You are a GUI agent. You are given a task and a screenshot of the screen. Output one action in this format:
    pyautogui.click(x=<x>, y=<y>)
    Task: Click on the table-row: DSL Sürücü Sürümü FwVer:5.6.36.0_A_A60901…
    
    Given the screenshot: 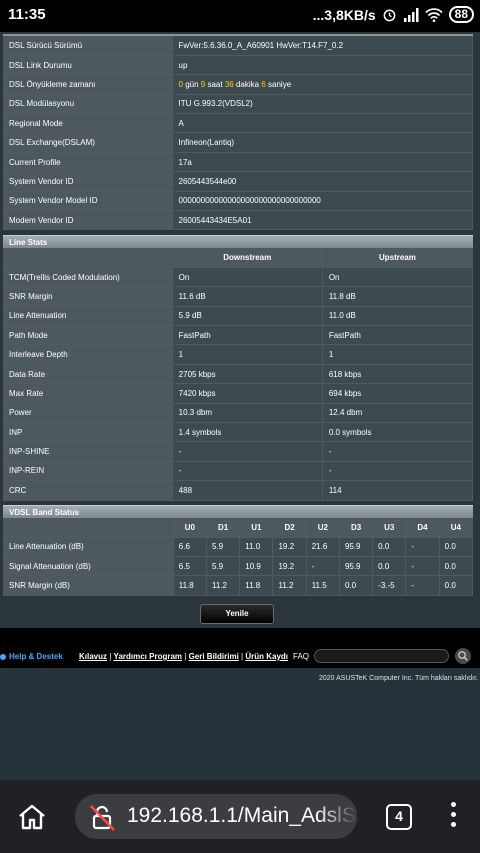 What is the action you would take?
    pyautogui.click(x=238, y=46)
    